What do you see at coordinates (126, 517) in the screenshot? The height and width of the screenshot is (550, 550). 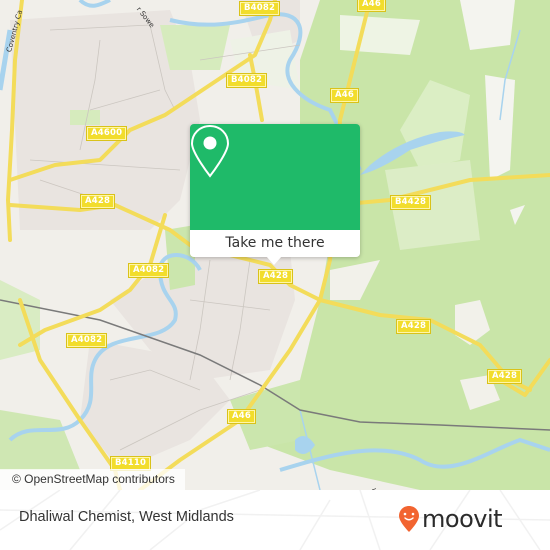 I see `place-name: Dhaliwal Chemist, West Midlands` at bounding box center [126, 517].